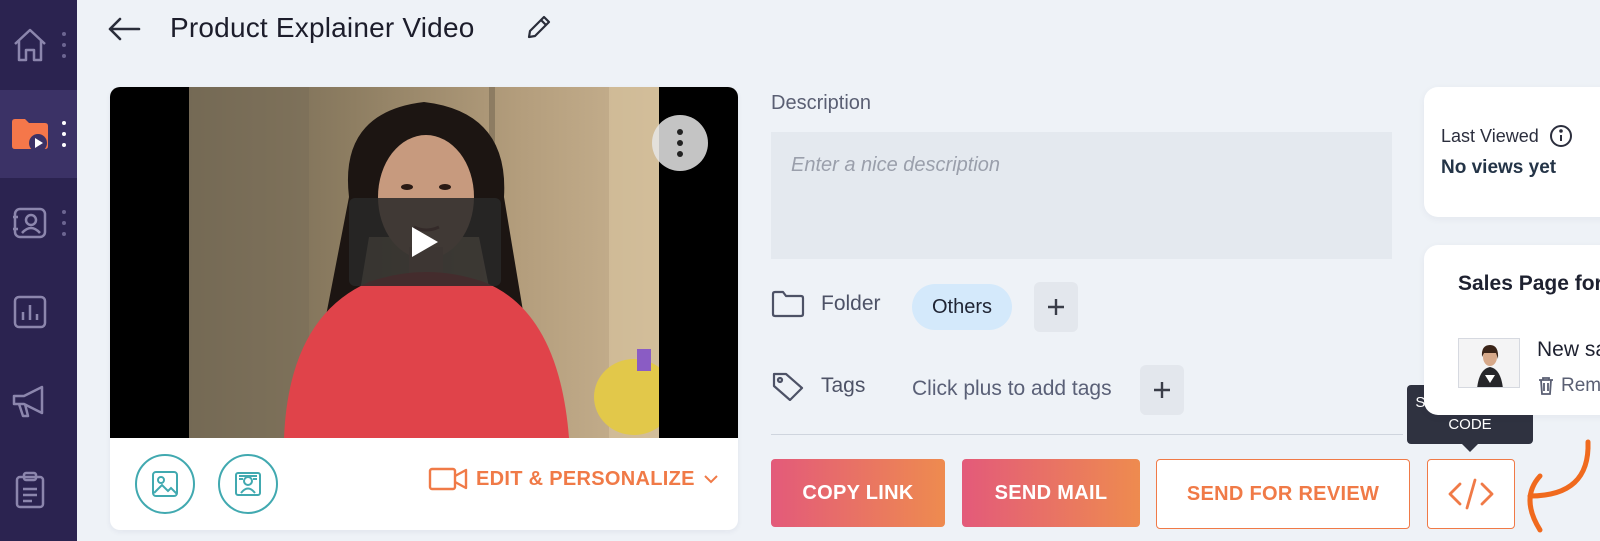  I want to click on sidebar, so click(38, 270).